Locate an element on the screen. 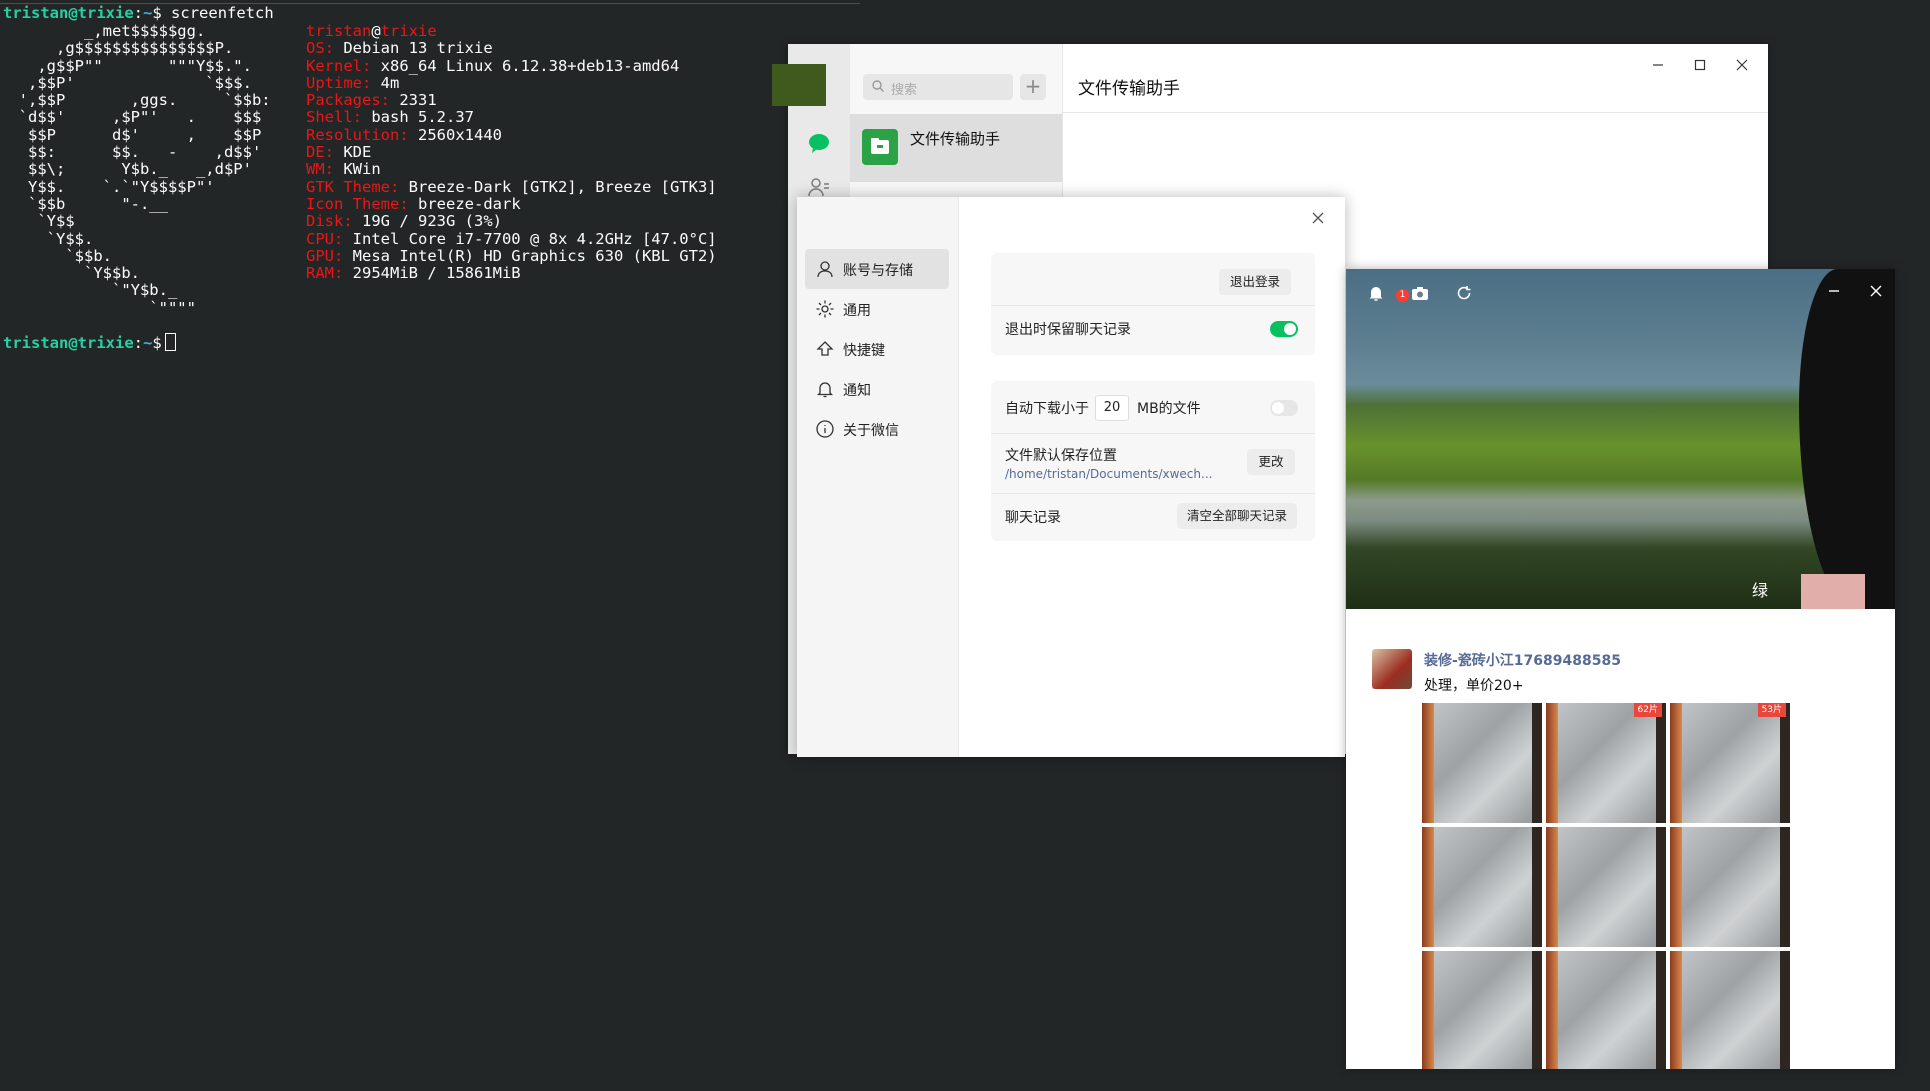 The image size is (1930, 1091). notification-badge: 1 is located at coordinates (1402, 295).